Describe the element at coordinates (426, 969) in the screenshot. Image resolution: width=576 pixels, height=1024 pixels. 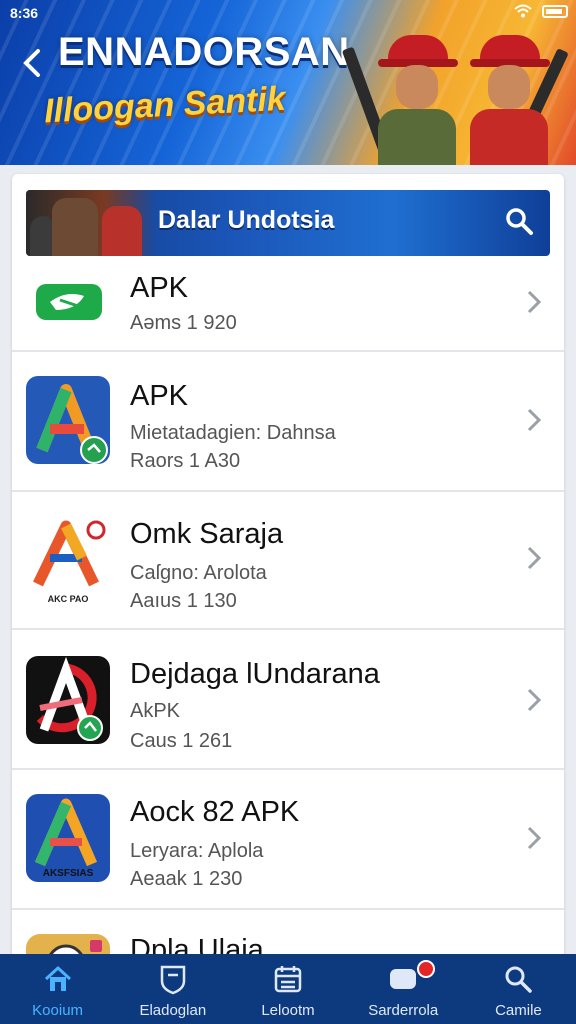
I see `notification-badge` at that location.